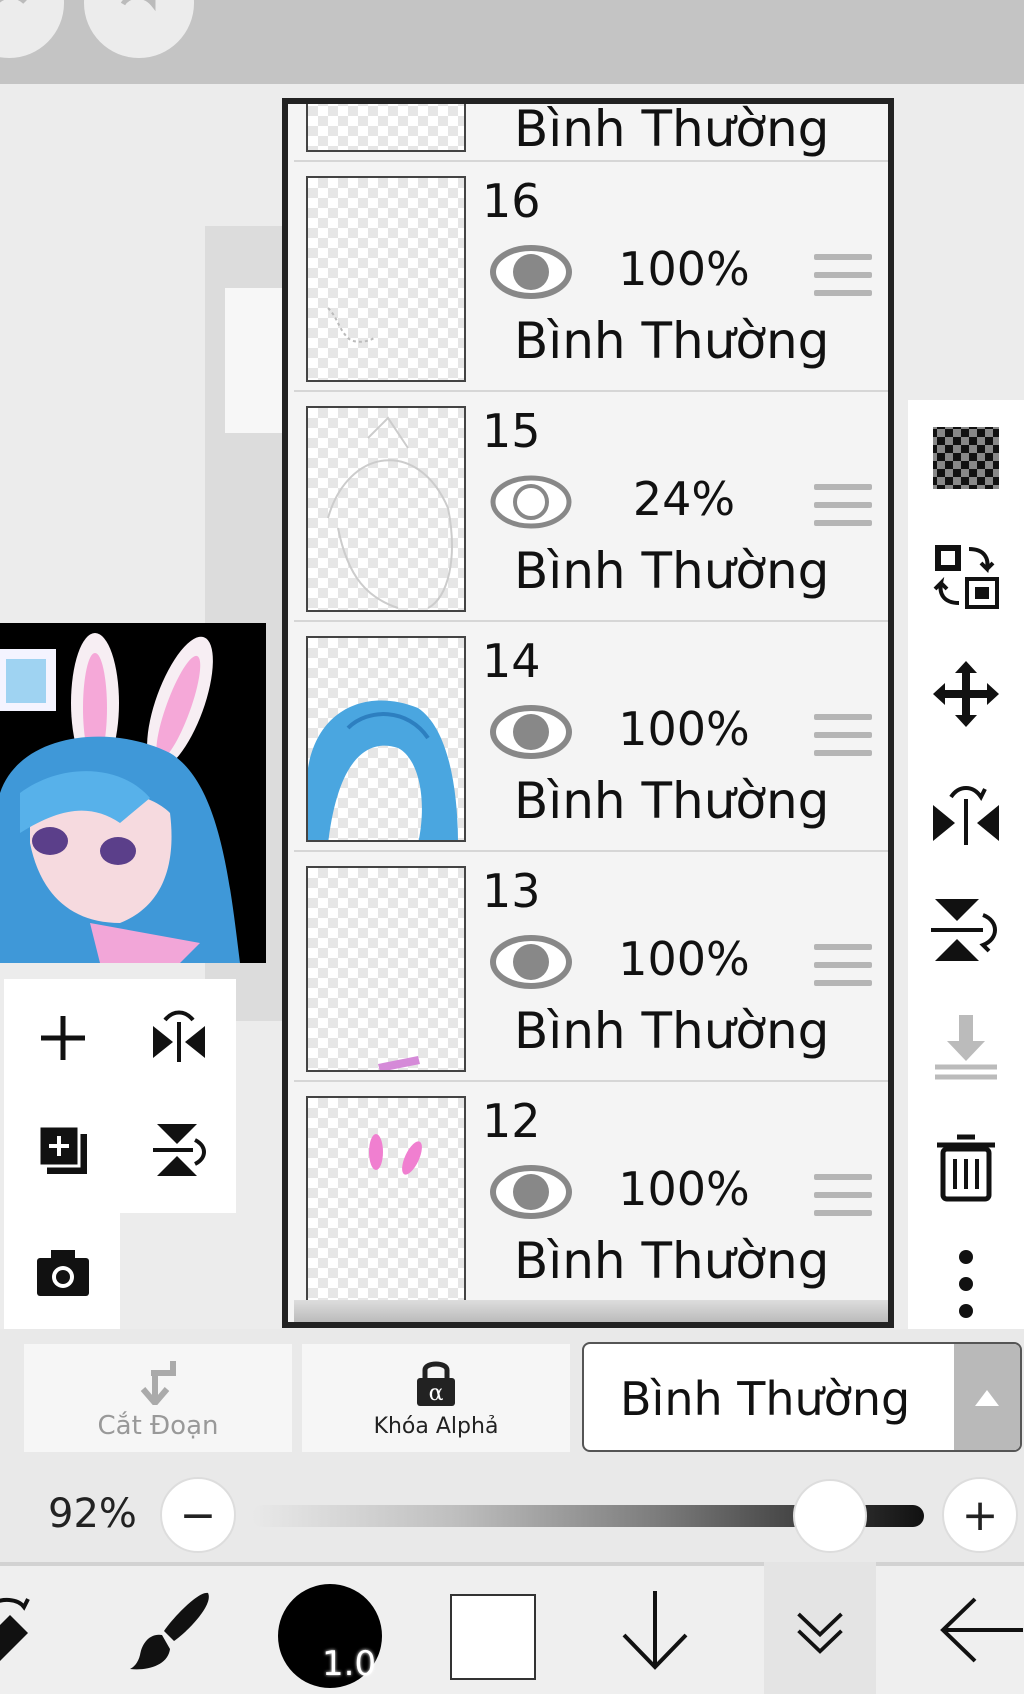 This screenshot has height=1694, width=1024. Describe the element at coordinates (820, 1633) in the screenshot. I see `double-chevron-down-icon` at that location.